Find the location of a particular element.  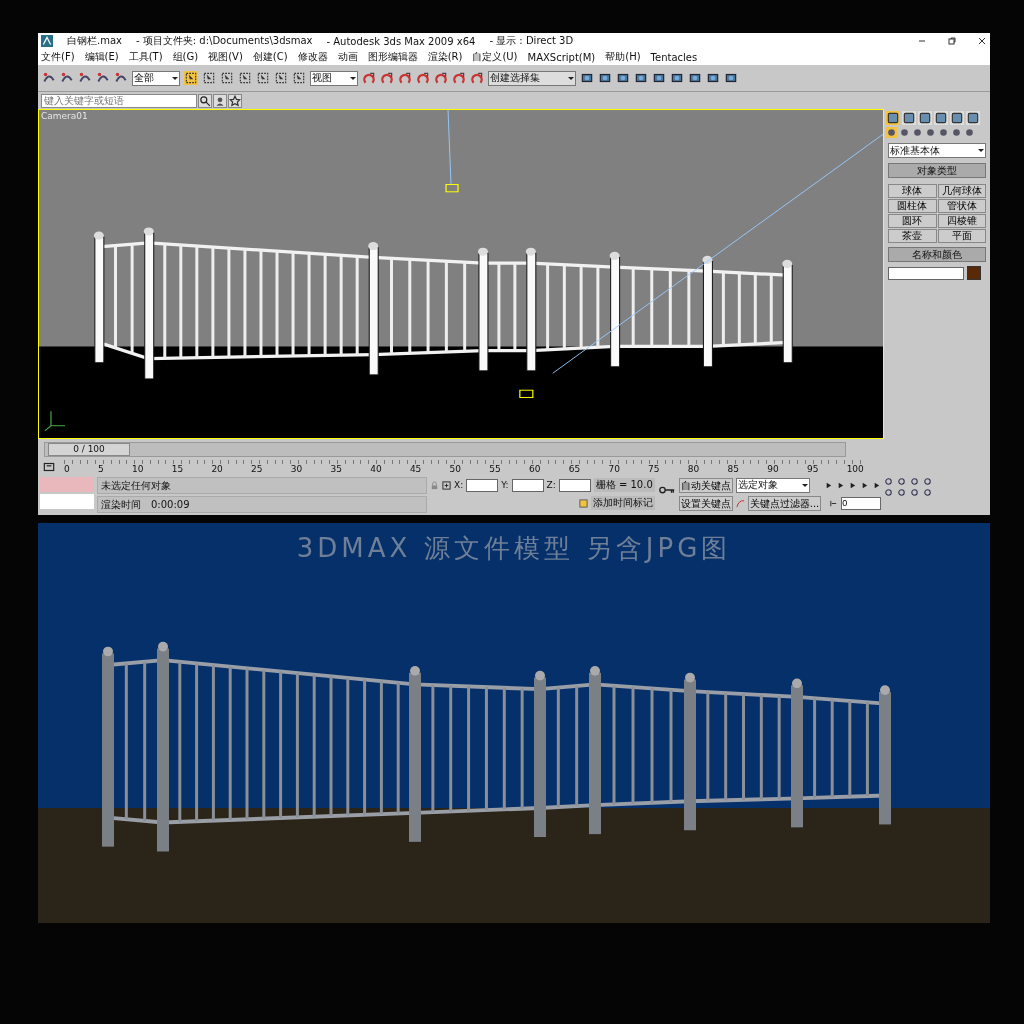

frame-tick-label: 90 is located at coordinates (773, 469).